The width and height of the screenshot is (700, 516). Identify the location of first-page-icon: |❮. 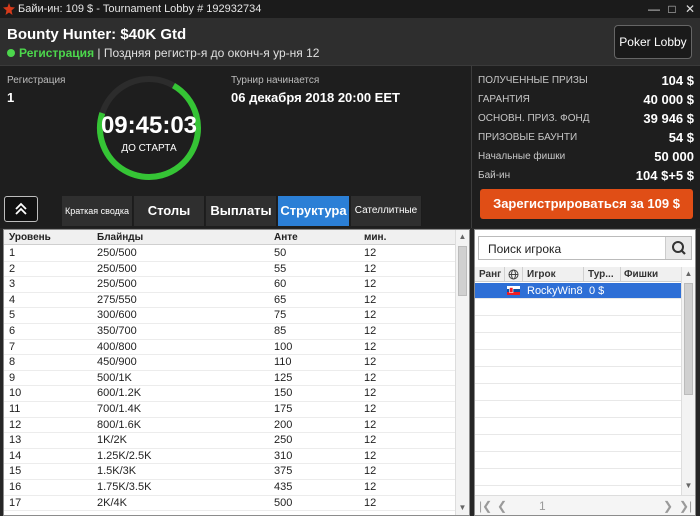
(485, 506).